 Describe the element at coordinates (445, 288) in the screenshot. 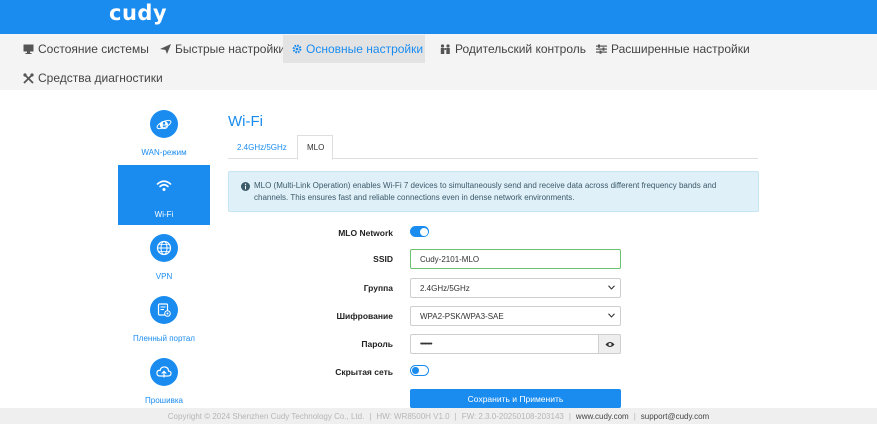

I see `band-value: 2.4GHz/5GHz` at that location.